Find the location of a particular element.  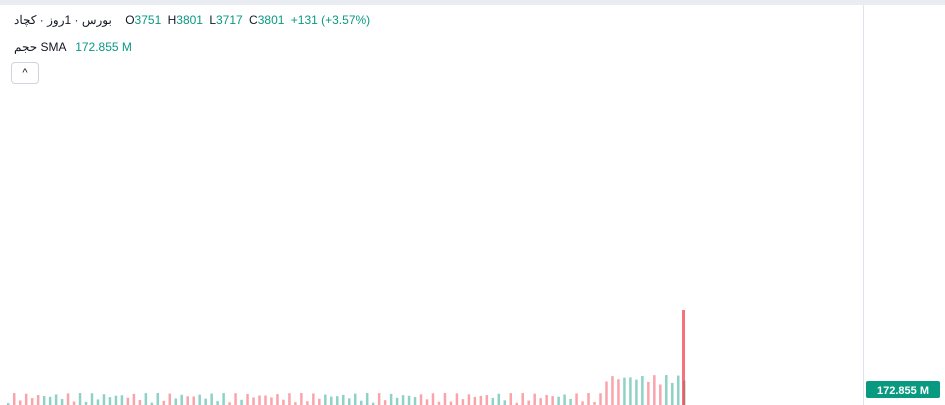

volume-label: حجم is located at coordinates (26, 47).